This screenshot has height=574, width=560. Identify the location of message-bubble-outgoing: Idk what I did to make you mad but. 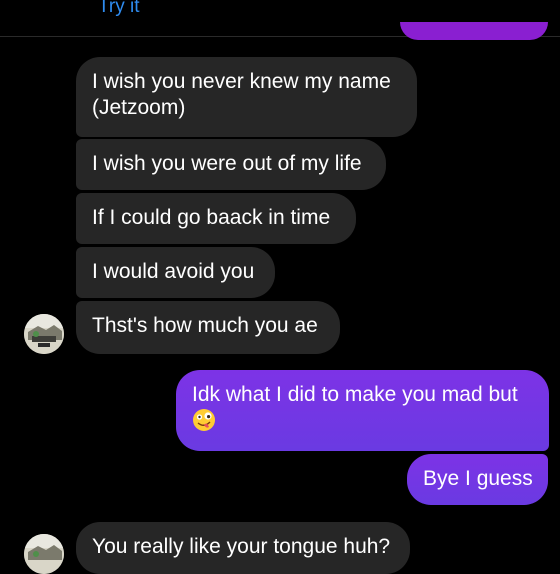
(362, 410).